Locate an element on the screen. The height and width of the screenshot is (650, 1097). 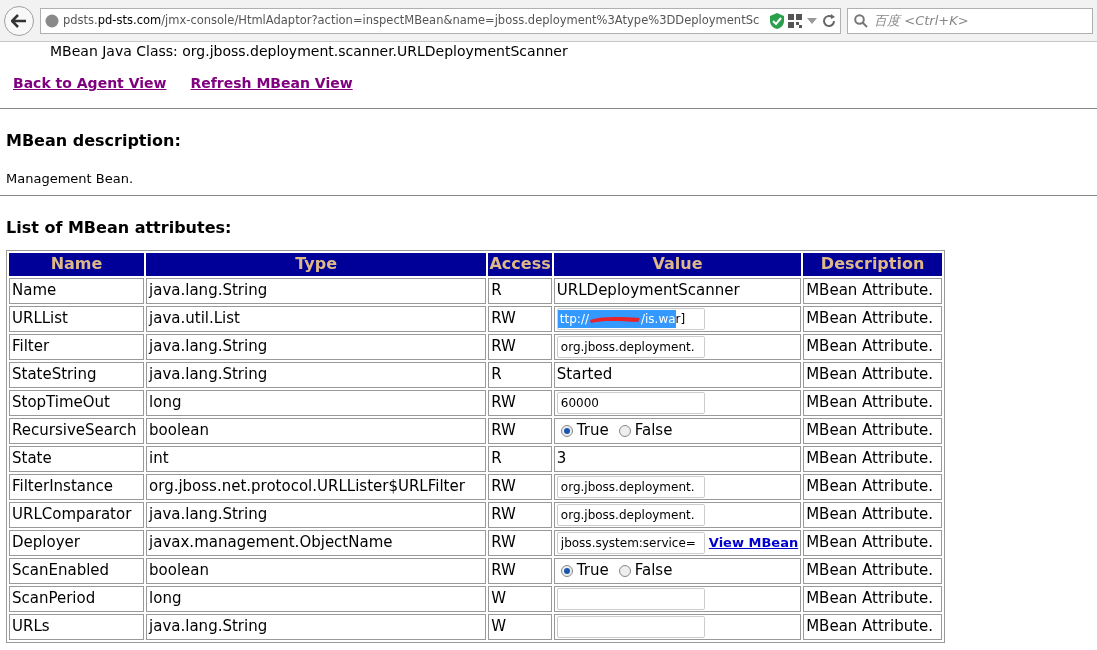
column-header: Type is located at coordinates (316, 264).